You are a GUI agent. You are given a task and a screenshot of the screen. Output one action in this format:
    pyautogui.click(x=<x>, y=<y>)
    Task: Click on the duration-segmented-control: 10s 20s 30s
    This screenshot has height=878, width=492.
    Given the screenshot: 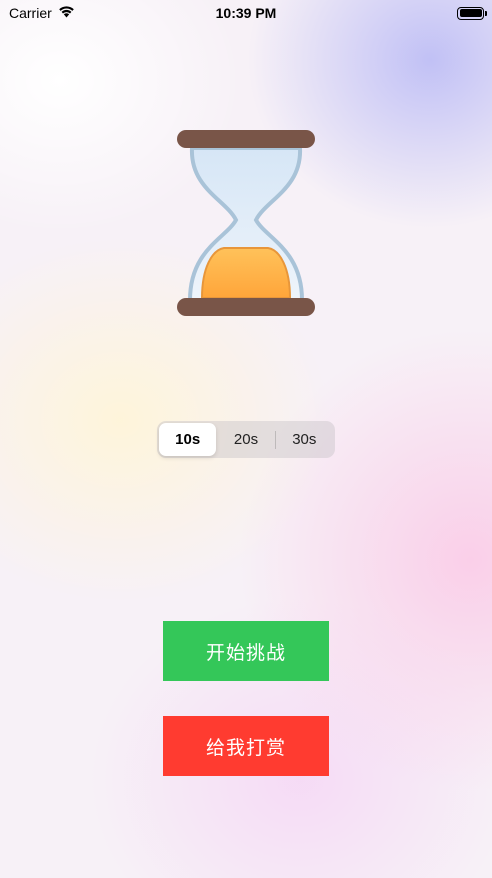 What is the action you would take?
    pyautogui.click(x=246, y=439)
    